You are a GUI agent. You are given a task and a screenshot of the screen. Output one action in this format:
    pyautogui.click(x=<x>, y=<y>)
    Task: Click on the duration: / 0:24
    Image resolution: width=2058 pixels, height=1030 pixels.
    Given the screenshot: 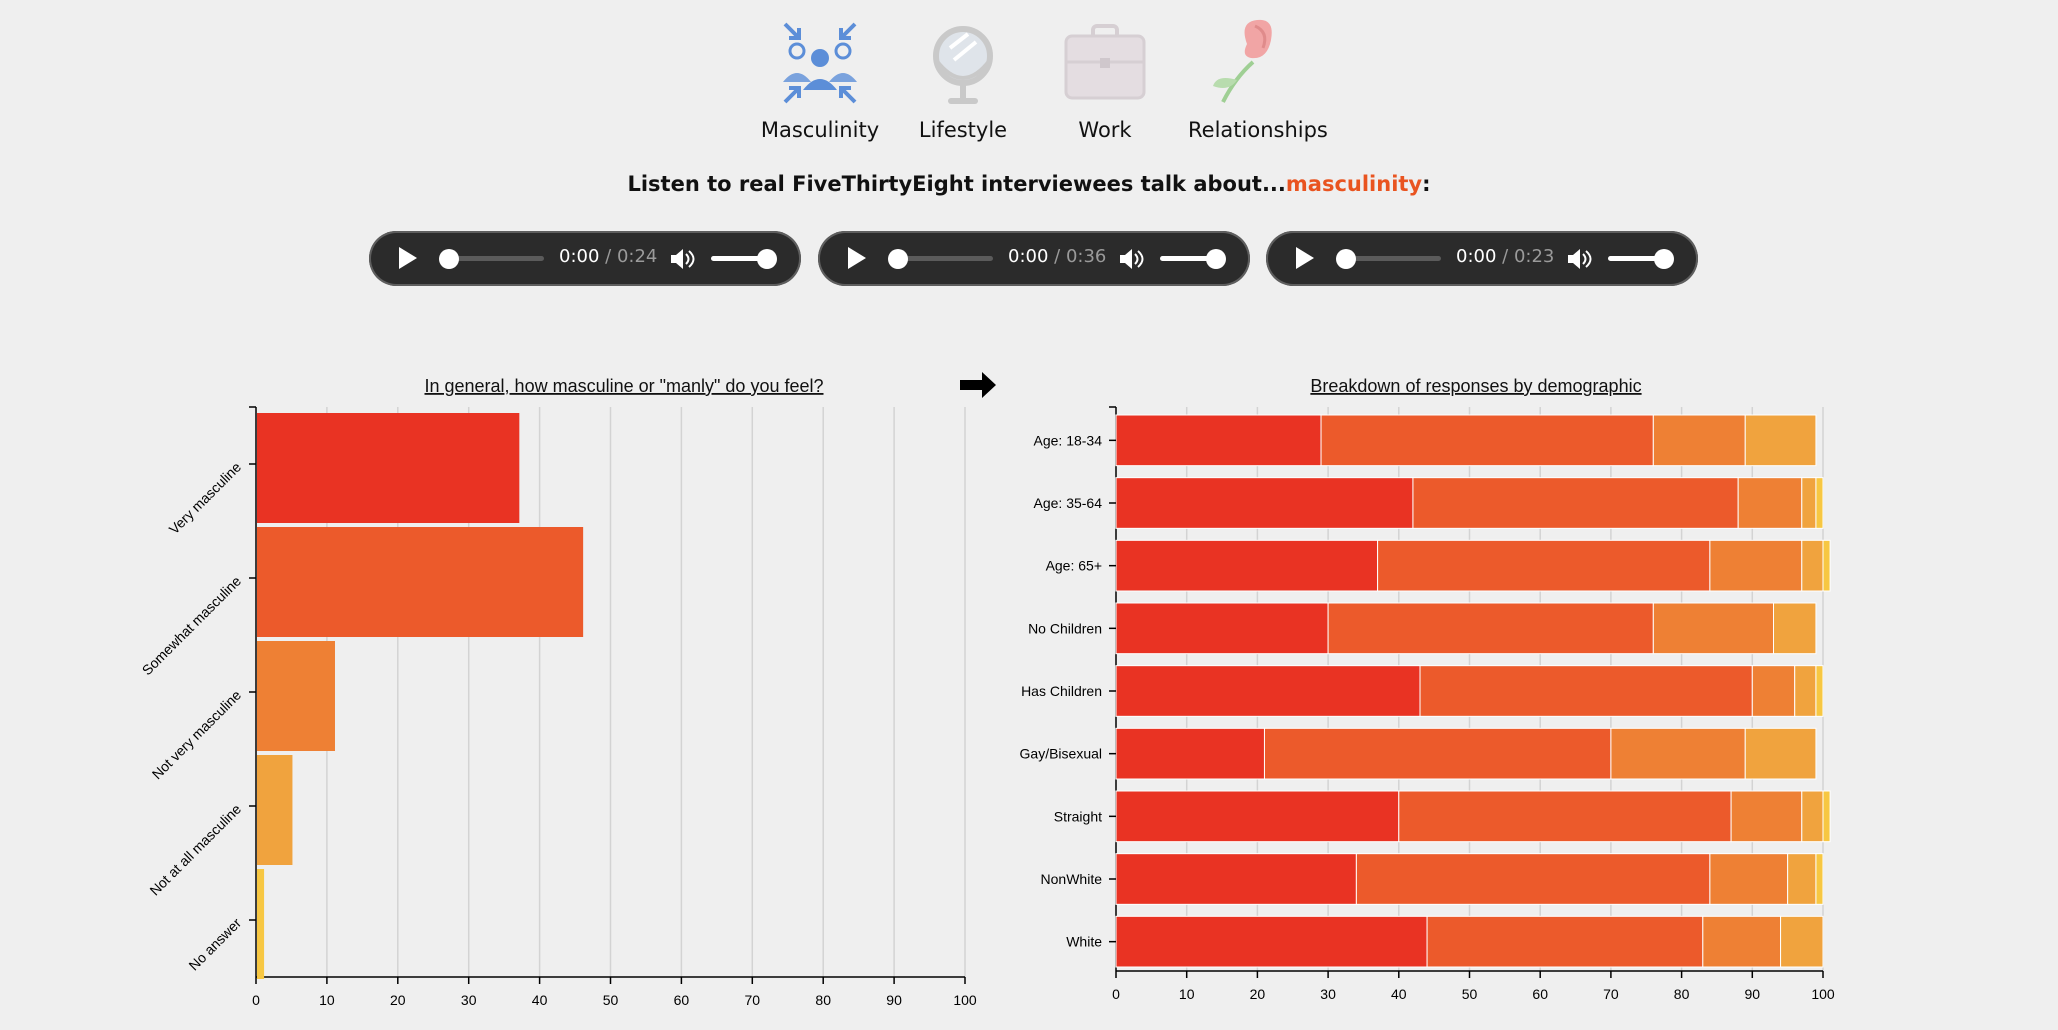 What is the action you would take?
    pyautogui.click(x=631, y=256)
    